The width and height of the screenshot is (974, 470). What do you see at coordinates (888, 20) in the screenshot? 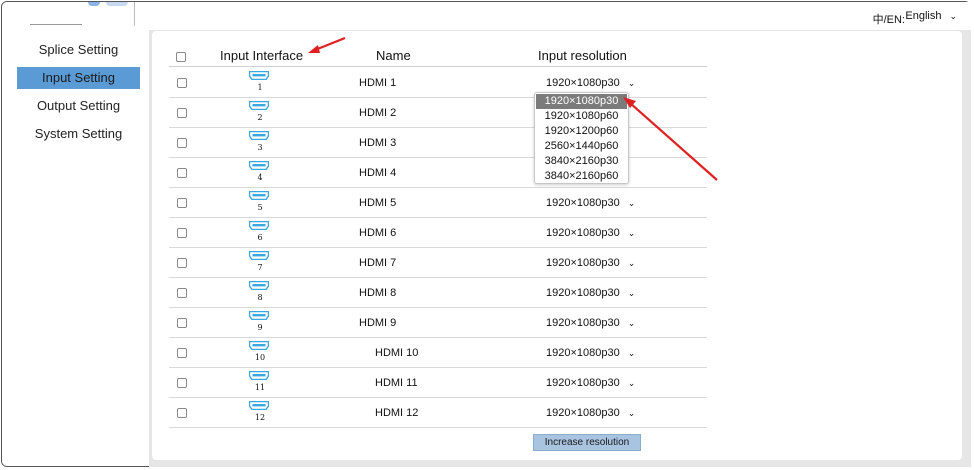
I see `language-label: 中/EN:` at bounding box center [888, 20].